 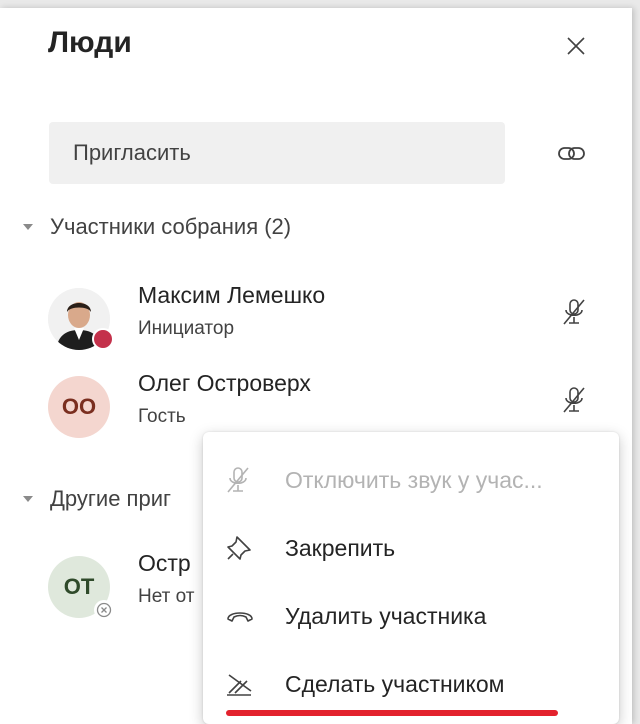 I want to click on pin-icon, so click(x=255, y=548).